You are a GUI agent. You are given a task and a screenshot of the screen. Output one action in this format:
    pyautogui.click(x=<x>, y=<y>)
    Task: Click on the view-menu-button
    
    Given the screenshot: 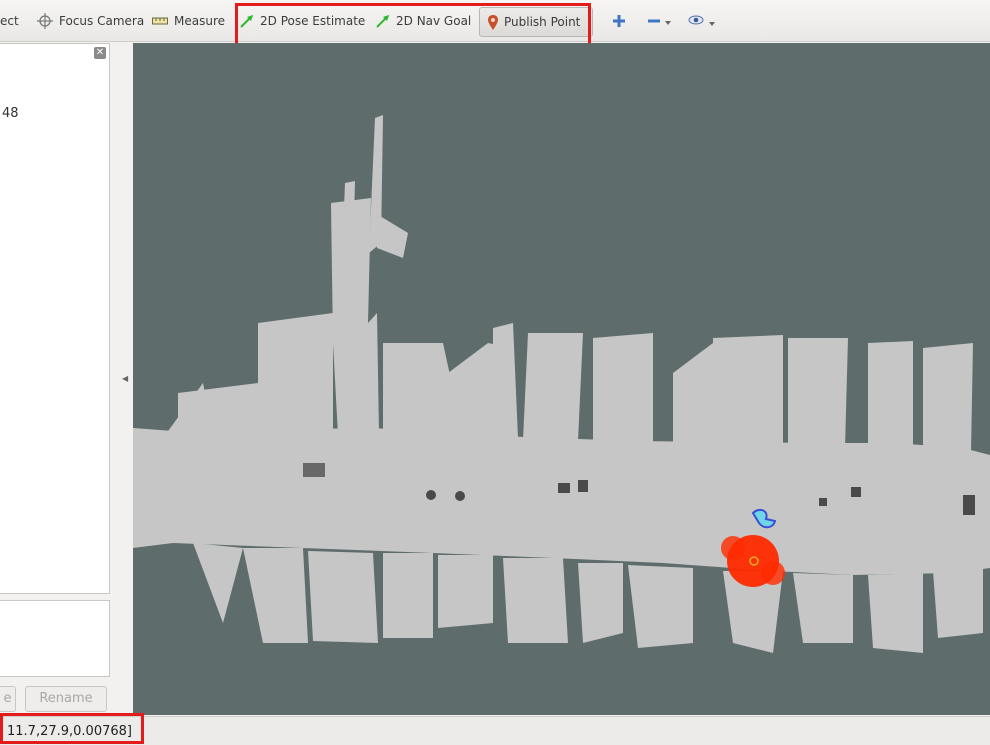 What is the action you would take?
    pyautogui.click(x=703, y=21)
    